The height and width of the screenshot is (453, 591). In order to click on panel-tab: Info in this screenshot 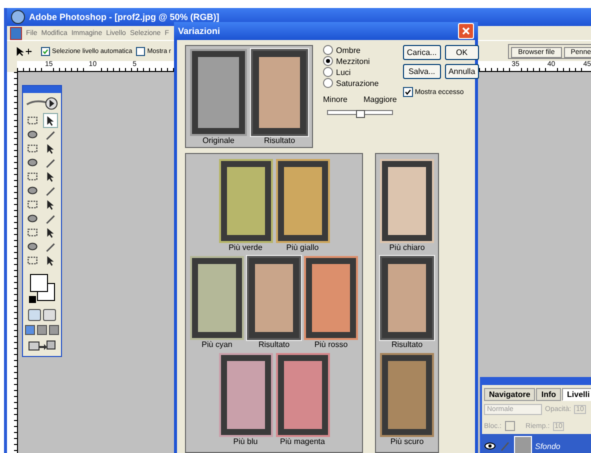, I will do `click(549, 394)`.